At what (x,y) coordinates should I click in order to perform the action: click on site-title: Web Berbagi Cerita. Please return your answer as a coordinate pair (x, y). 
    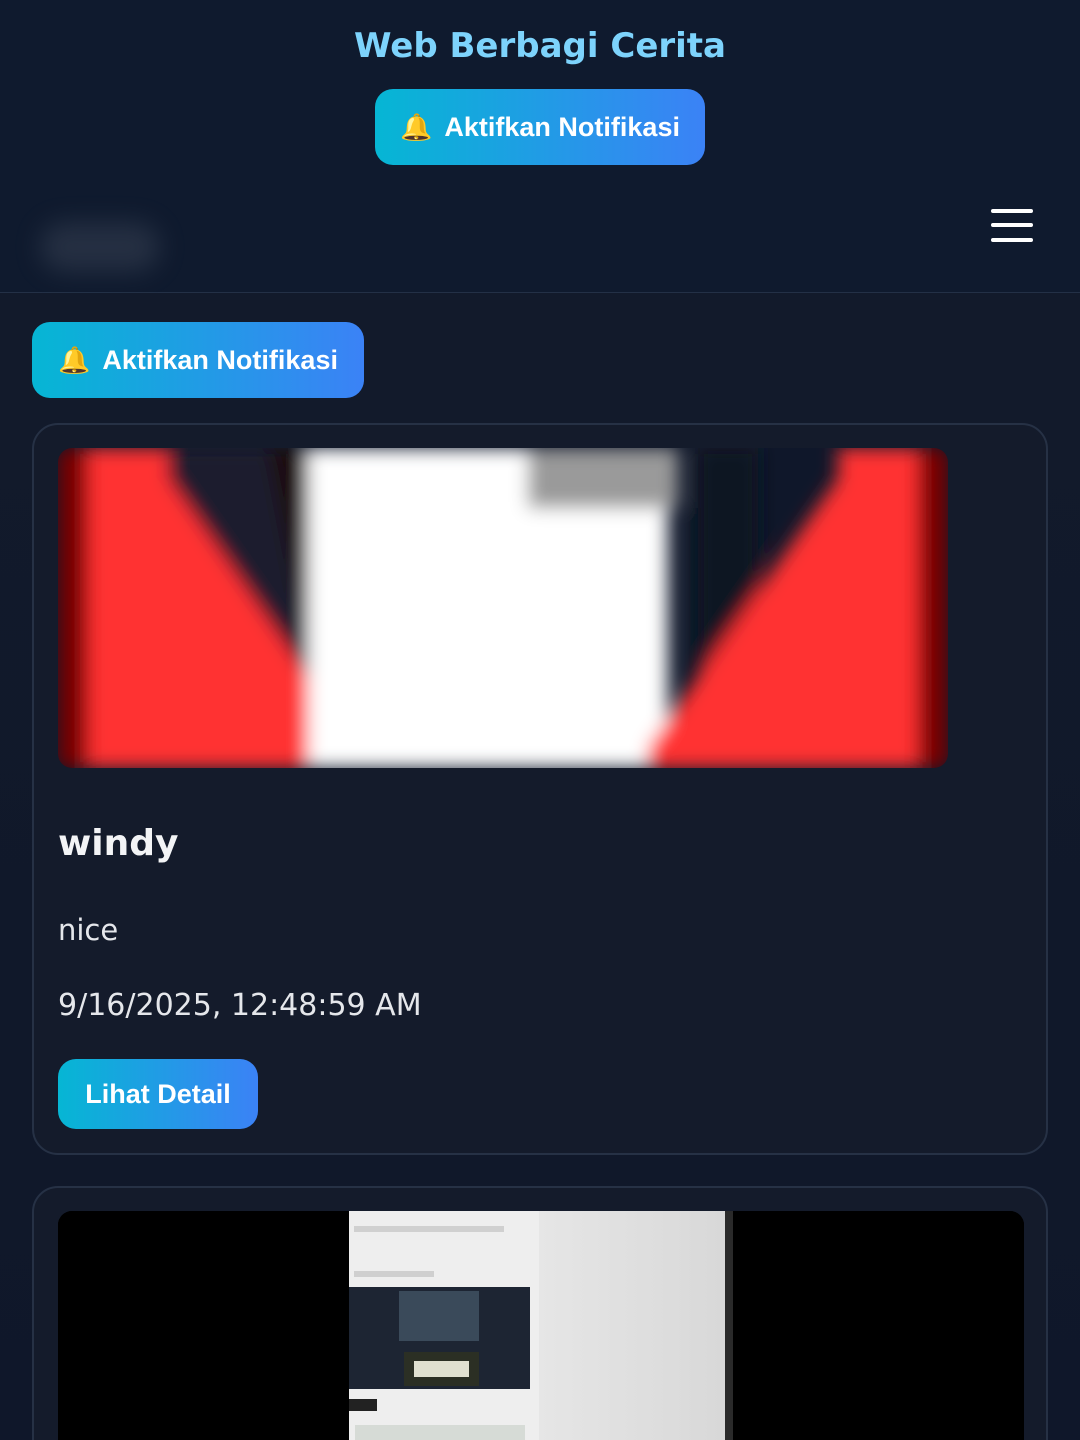
    Looking at the image, I should click on (539, 46).